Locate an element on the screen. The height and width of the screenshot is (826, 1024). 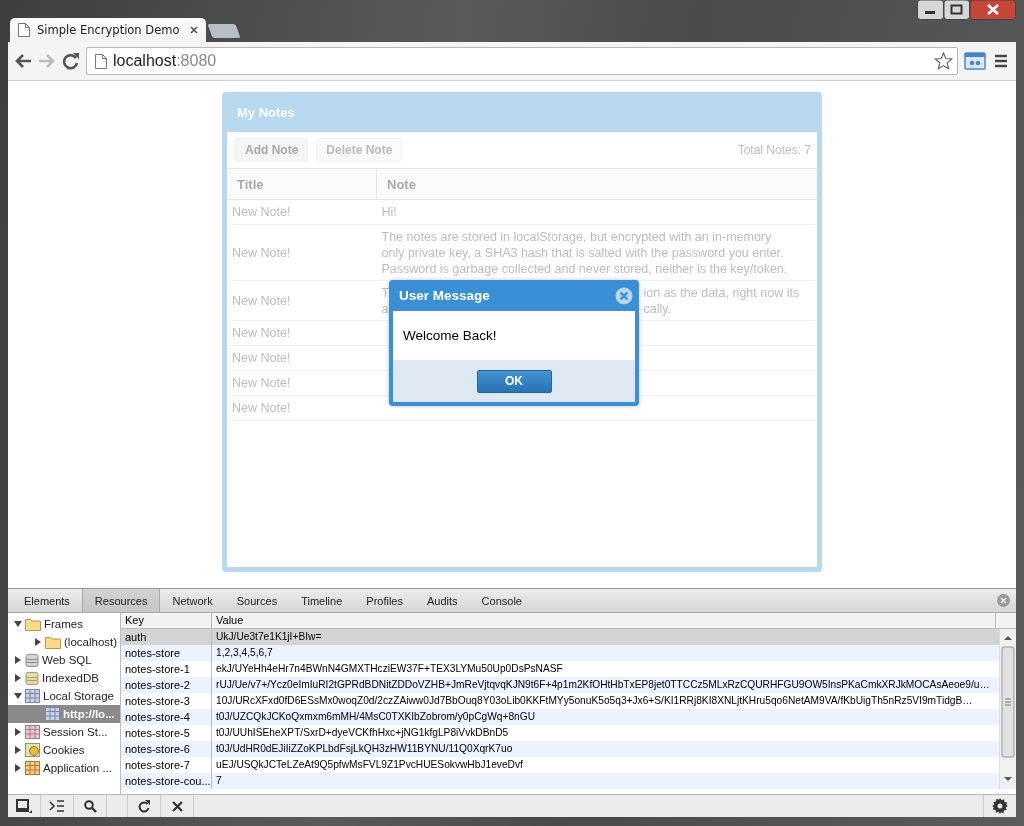
column-header: Note is located at coordinates (596, 184).